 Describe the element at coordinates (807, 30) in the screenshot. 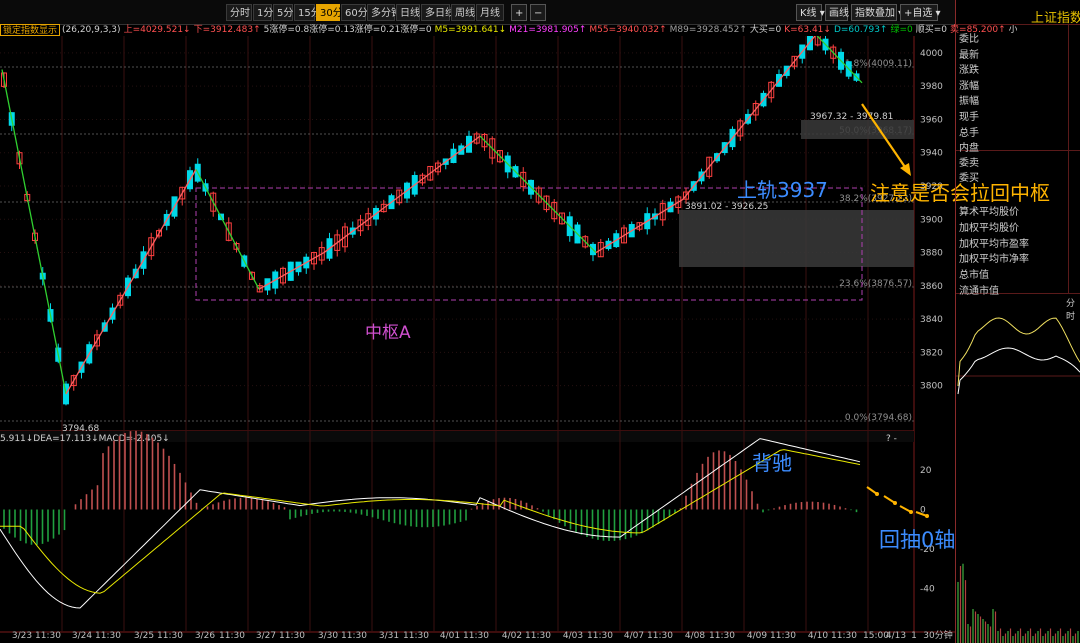

I see `indicator-value-9: K=63.41↓` at that location.